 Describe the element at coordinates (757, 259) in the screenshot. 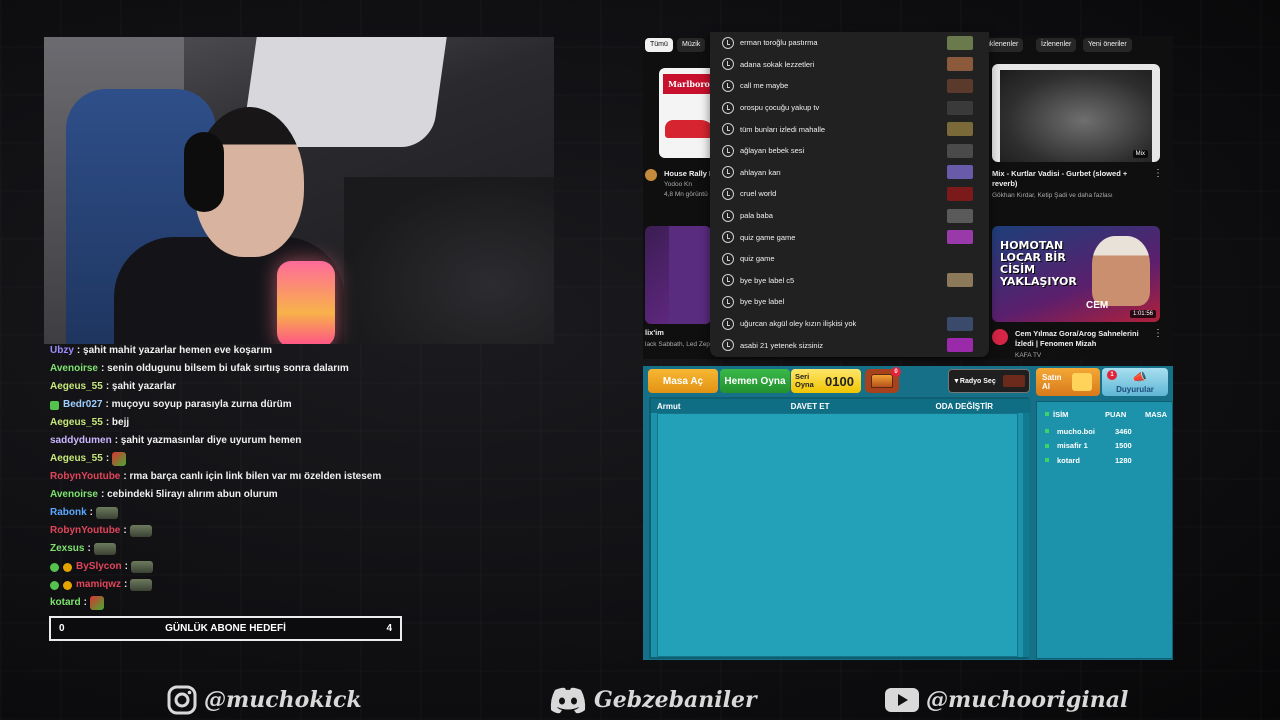

I see `search-history-text: quiz game` at that location.